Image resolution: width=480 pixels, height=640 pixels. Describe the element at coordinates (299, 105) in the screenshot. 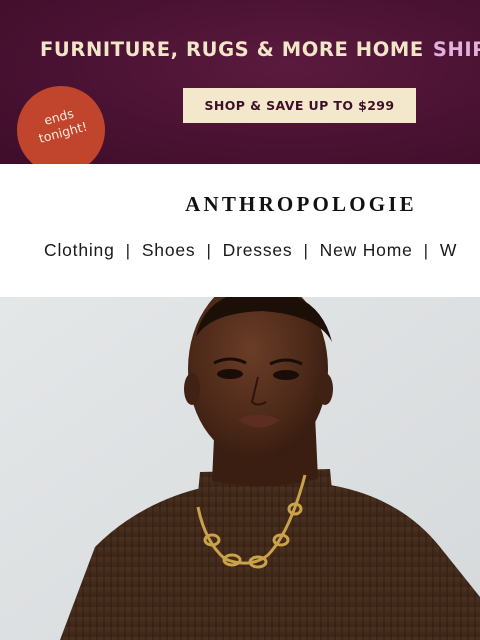

I see `shop-and-save-button: SHOP & SAVE UP TO $299` at that location.